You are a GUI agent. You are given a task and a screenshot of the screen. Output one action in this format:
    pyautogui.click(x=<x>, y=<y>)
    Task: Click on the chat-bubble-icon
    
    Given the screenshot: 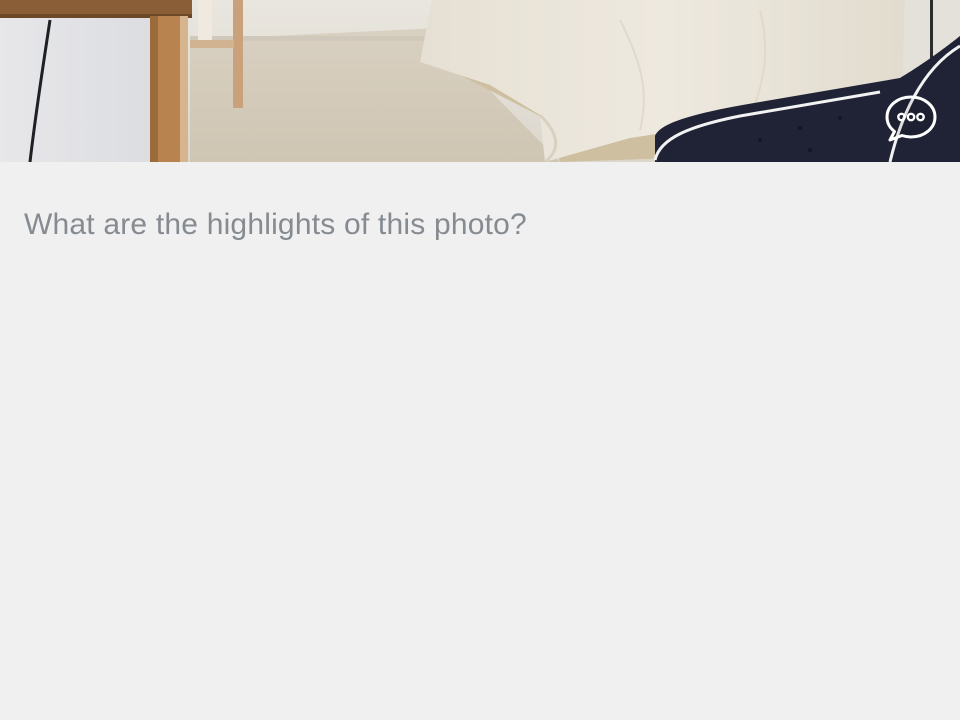 What is the action you would take?
    pyautogui.click(x=911, y=118)
    